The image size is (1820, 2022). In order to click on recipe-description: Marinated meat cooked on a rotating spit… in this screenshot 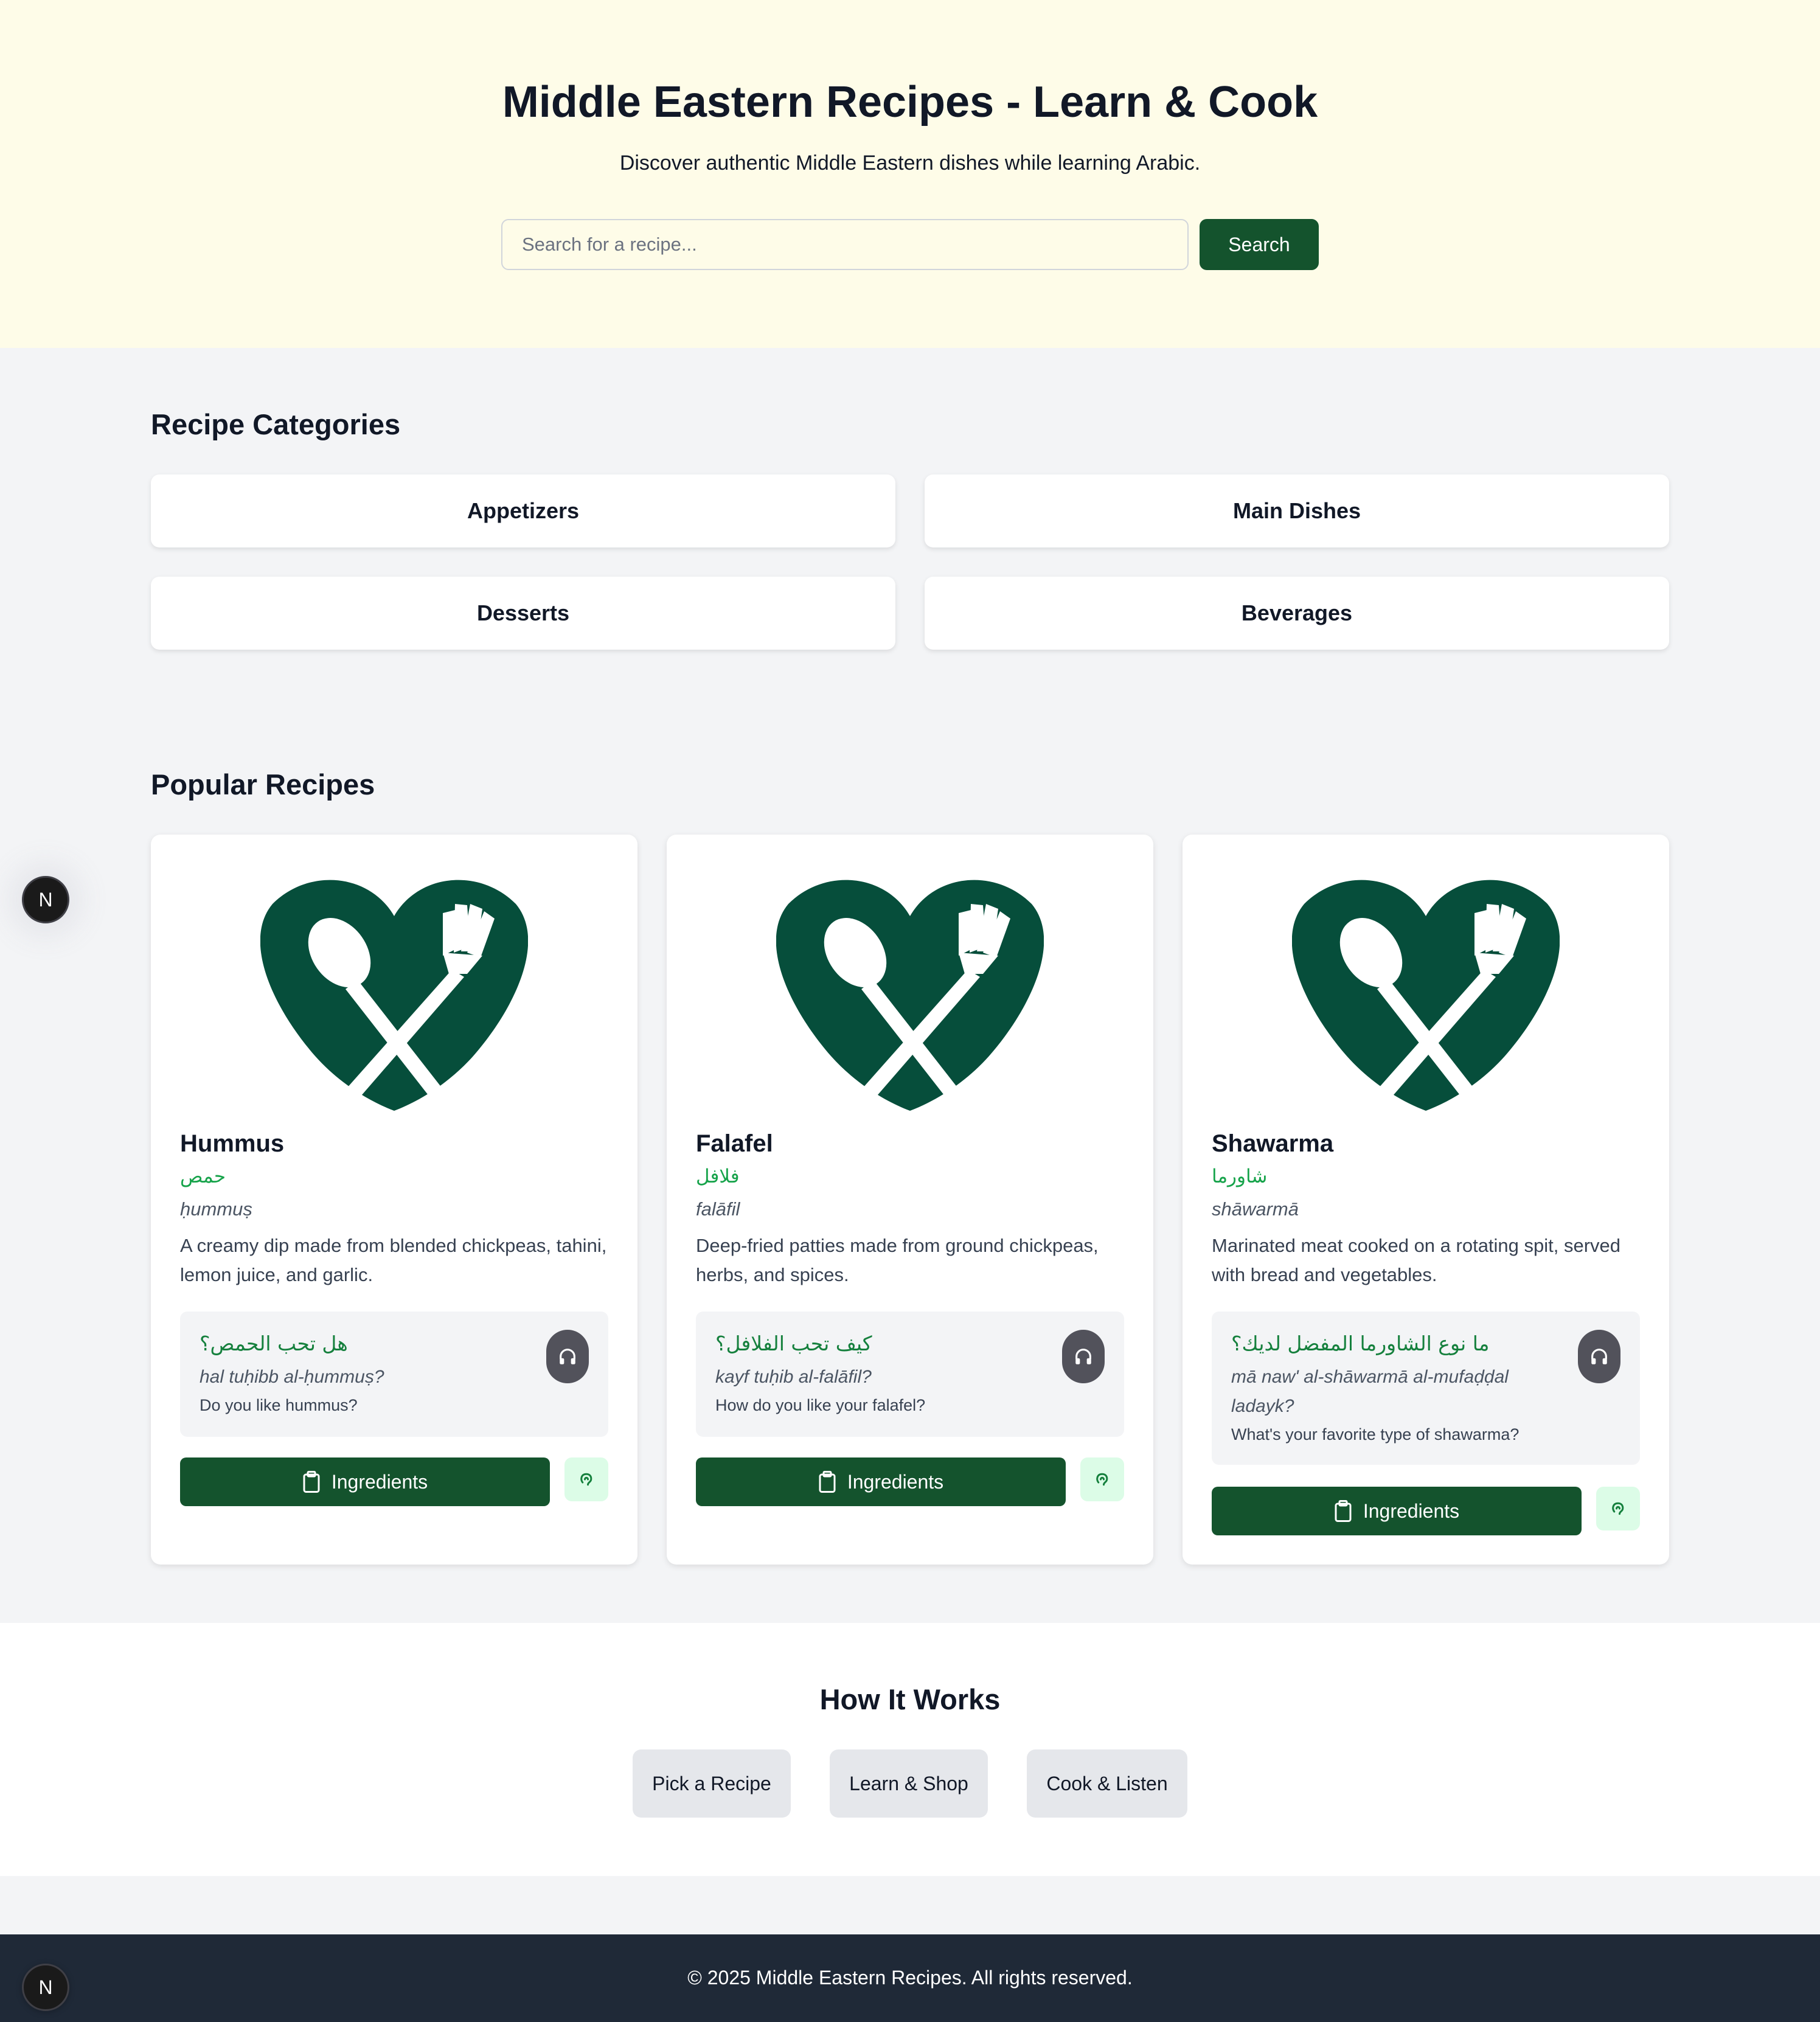, I will do `click(1416, 1260)`.